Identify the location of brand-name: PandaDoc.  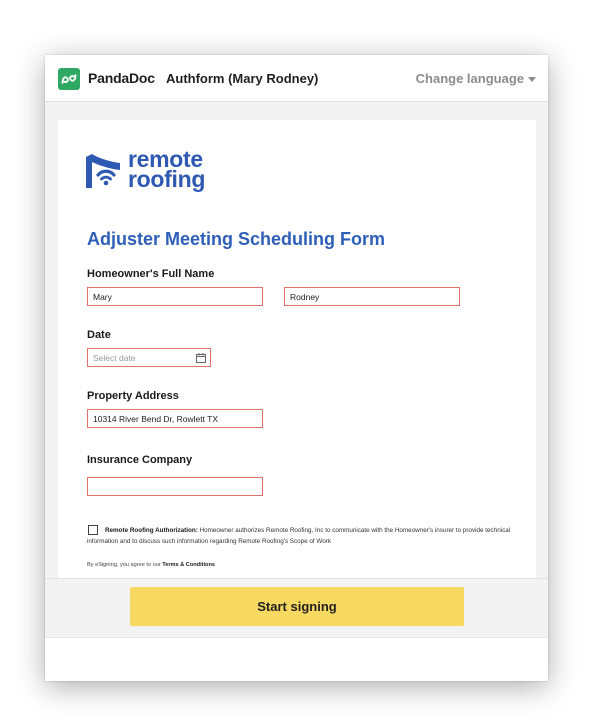
(121, 78).